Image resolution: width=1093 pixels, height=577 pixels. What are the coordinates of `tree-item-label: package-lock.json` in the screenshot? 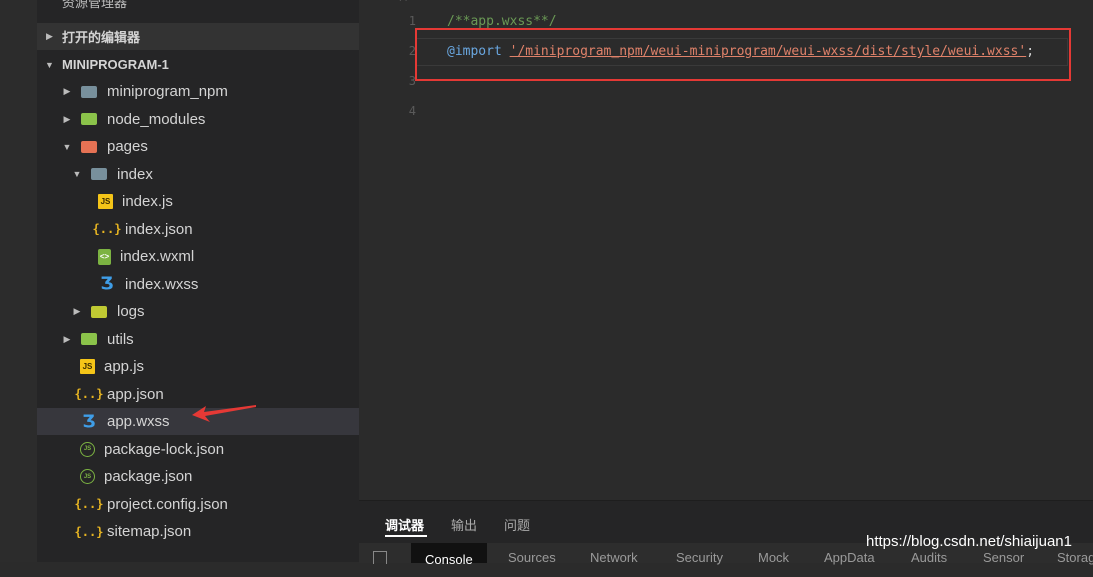 It's located at (164, 449).